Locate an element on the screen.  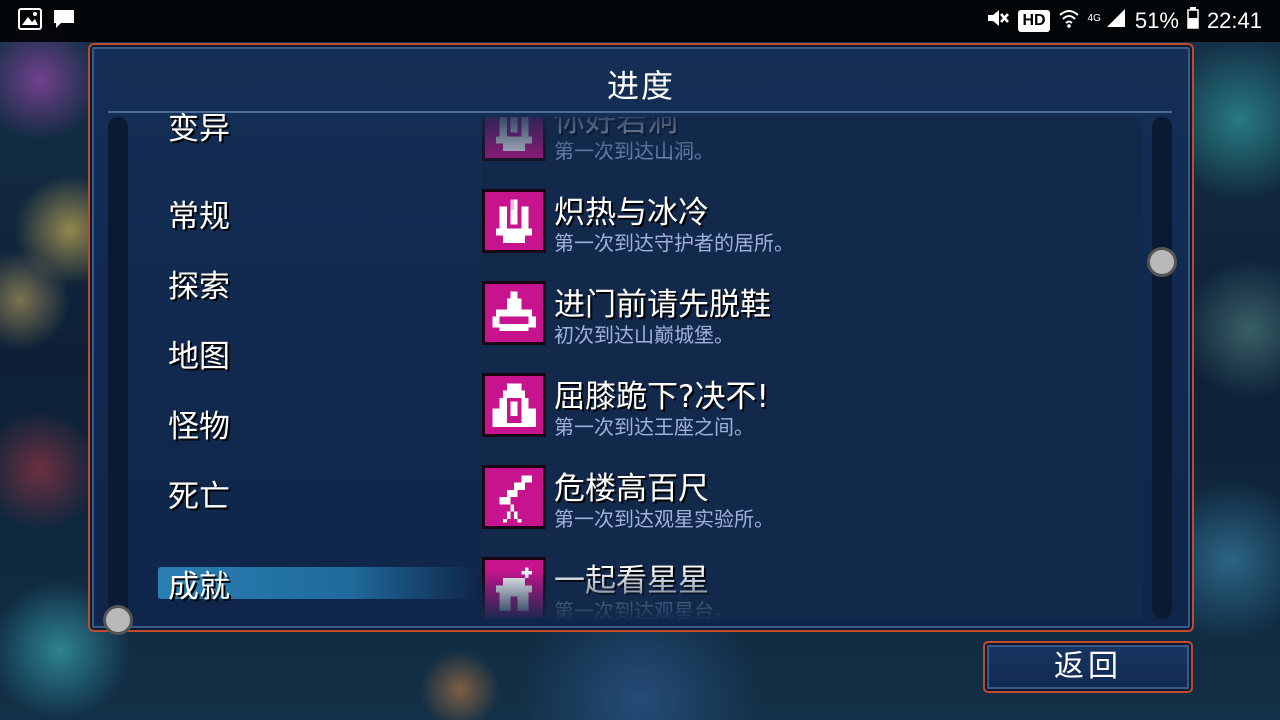
crown-icon is located at coordinates (514, 313).